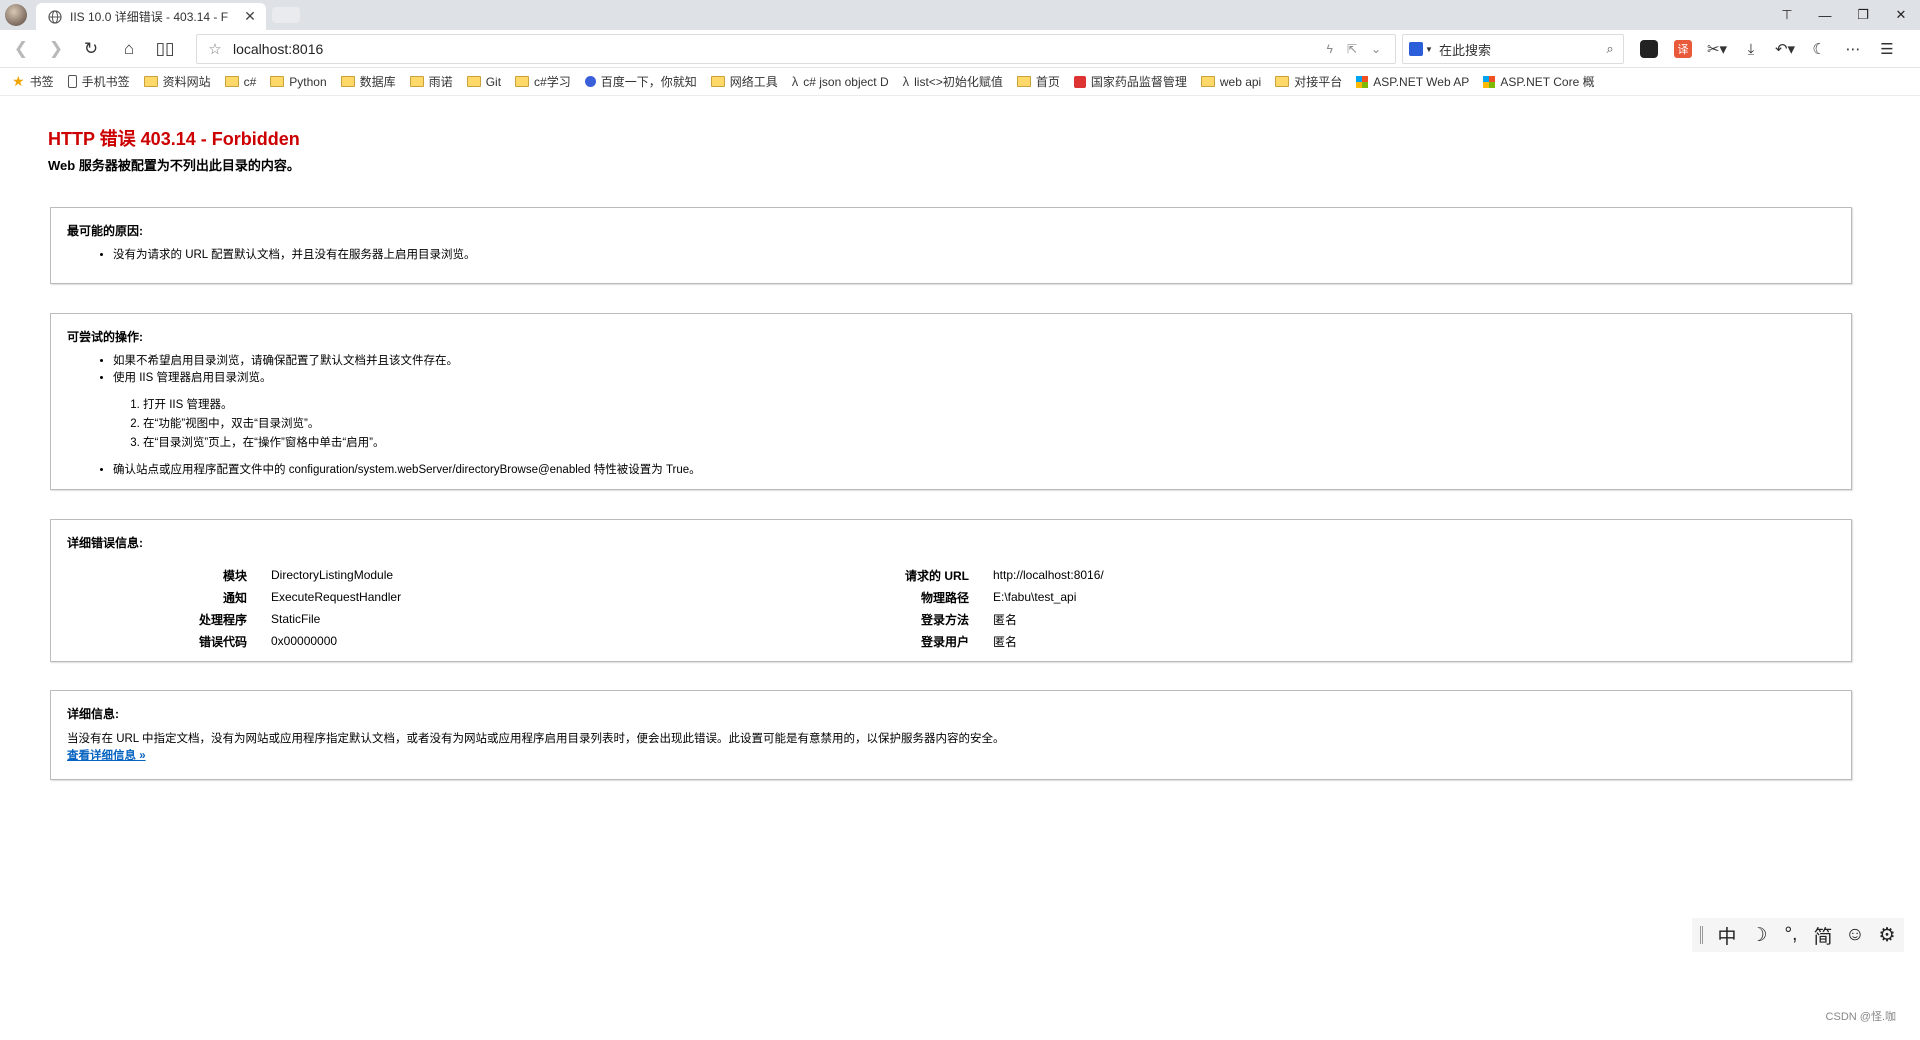  I want to click on bookmark-label: 网络工具, so click(753, 82).